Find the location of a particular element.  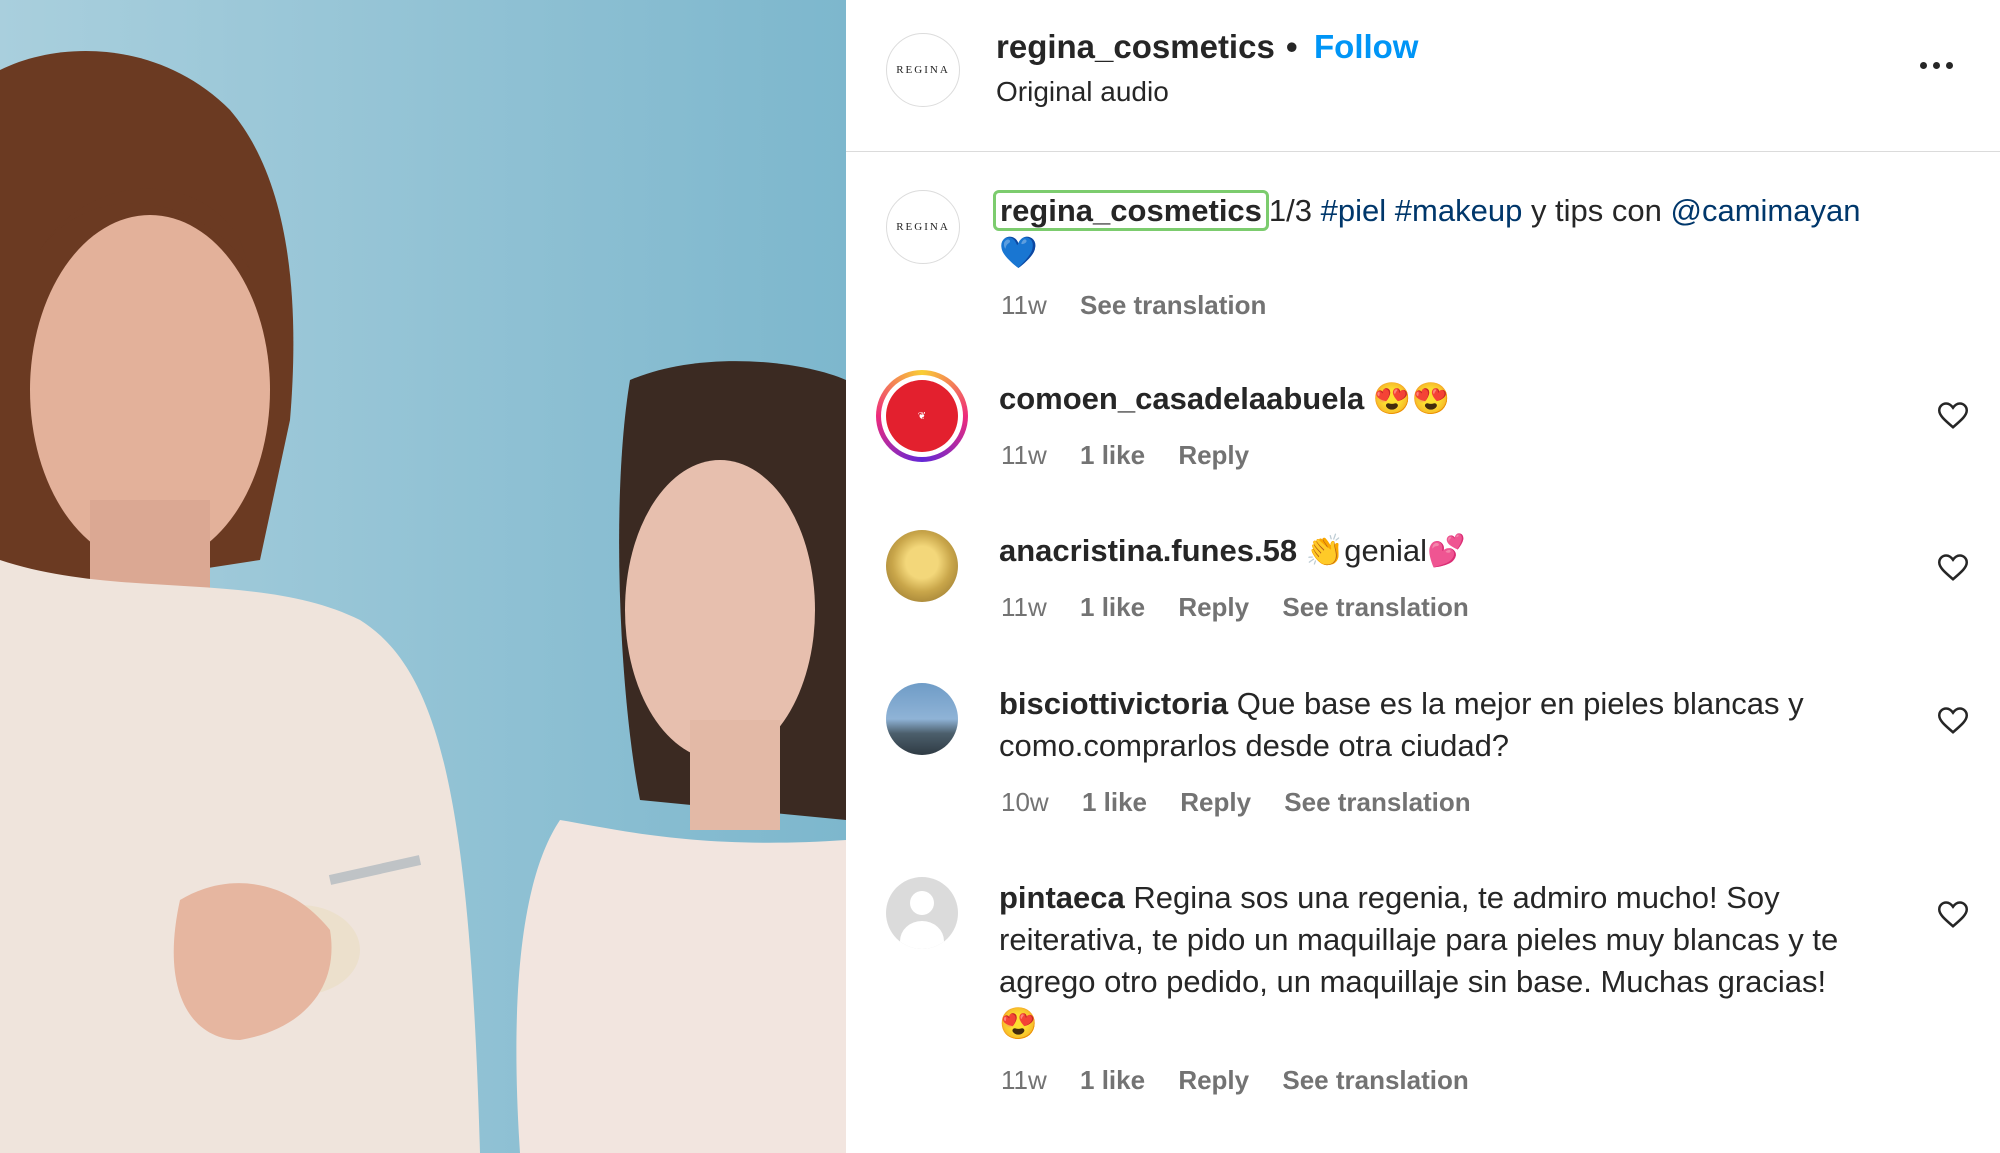

caption-meta: 11w See translation is located at coordinates (1146, 305).